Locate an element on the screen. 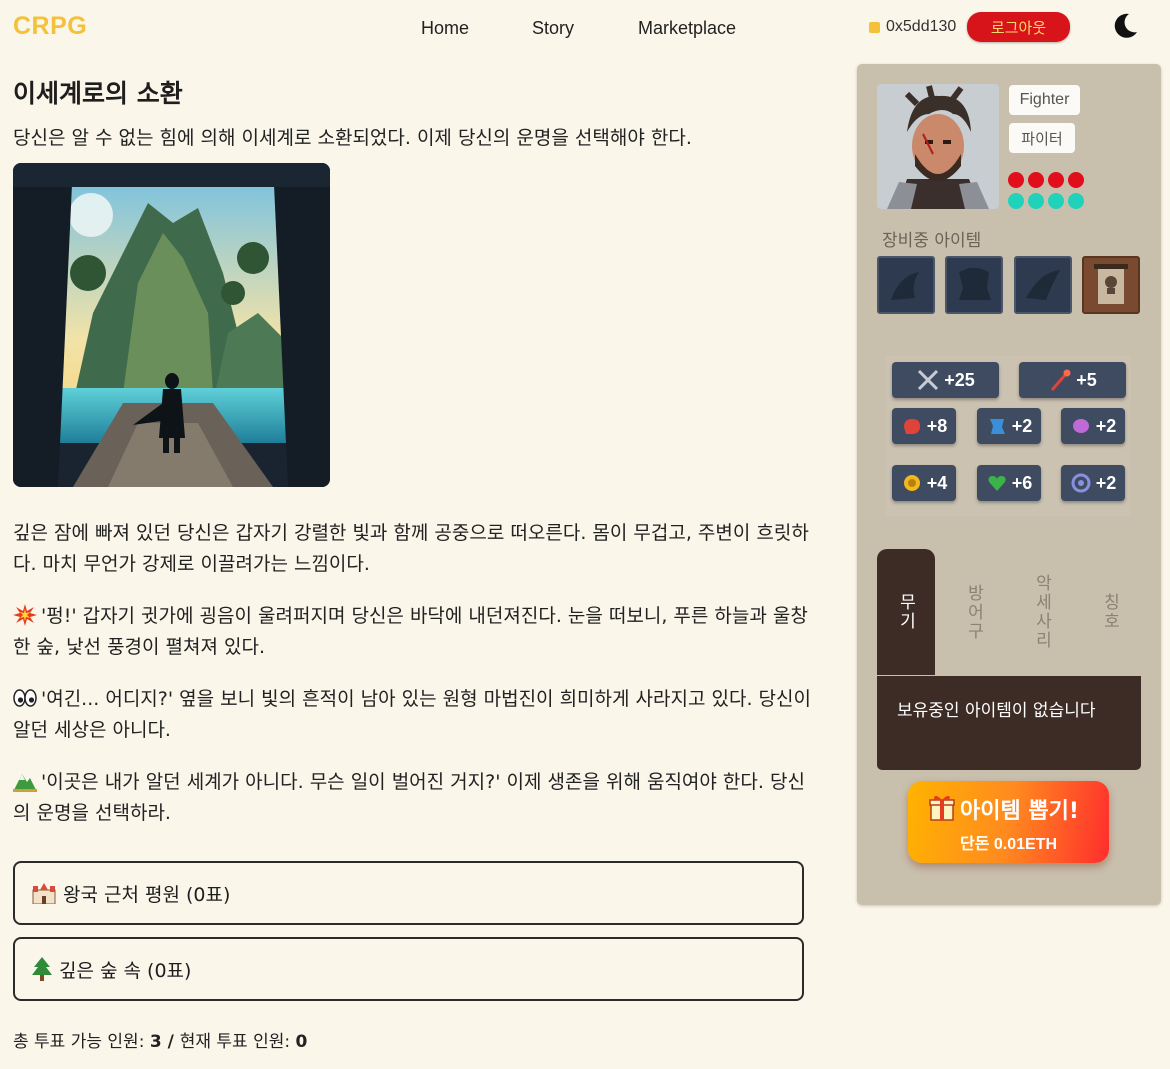  tab-accessory: 악세사리 is located at coordinates (1042, 612).